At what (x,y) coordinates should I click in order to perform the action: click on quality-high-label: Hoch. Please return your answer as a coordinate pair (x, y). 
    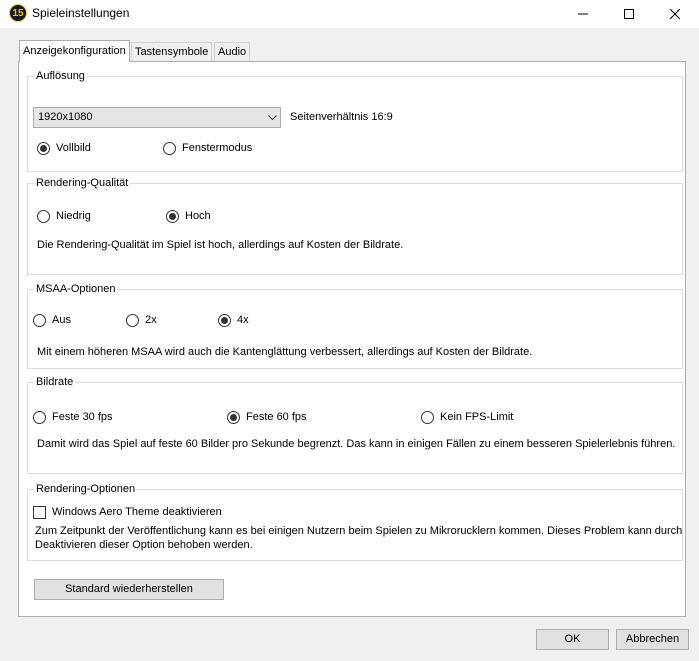
    Looking at the image, I should click on (198, 216).